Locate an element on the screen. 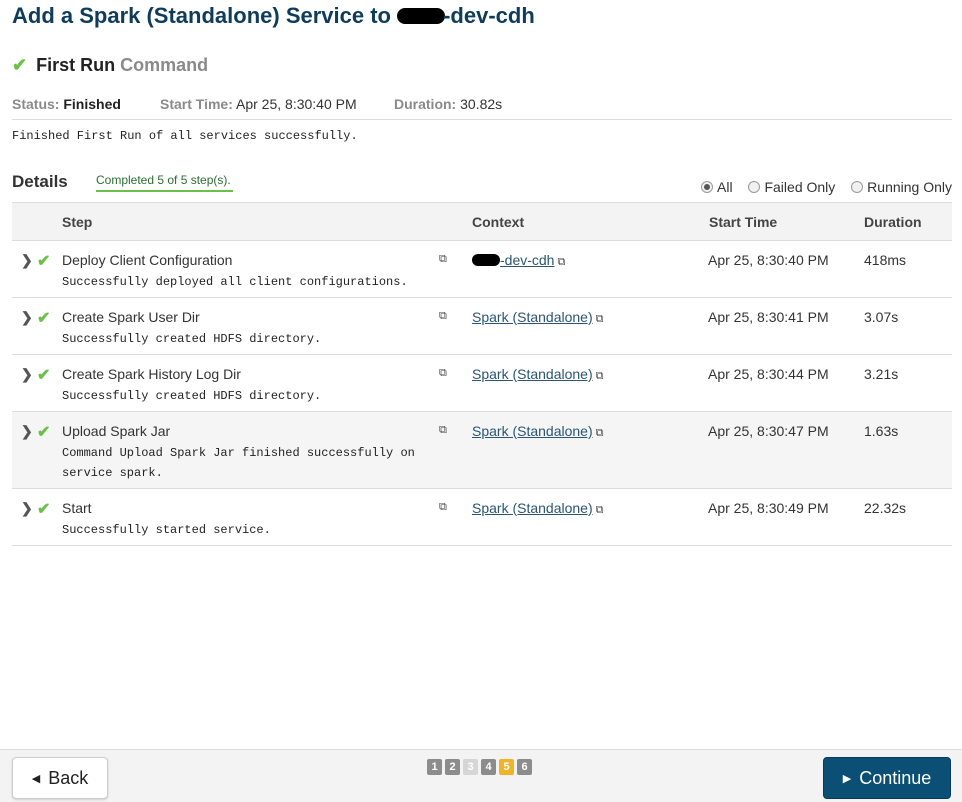 The image size is (962, 802). start-time-group: Start Time: Apr 25, 8:30:40 PM is located at coordinates (258, 104).